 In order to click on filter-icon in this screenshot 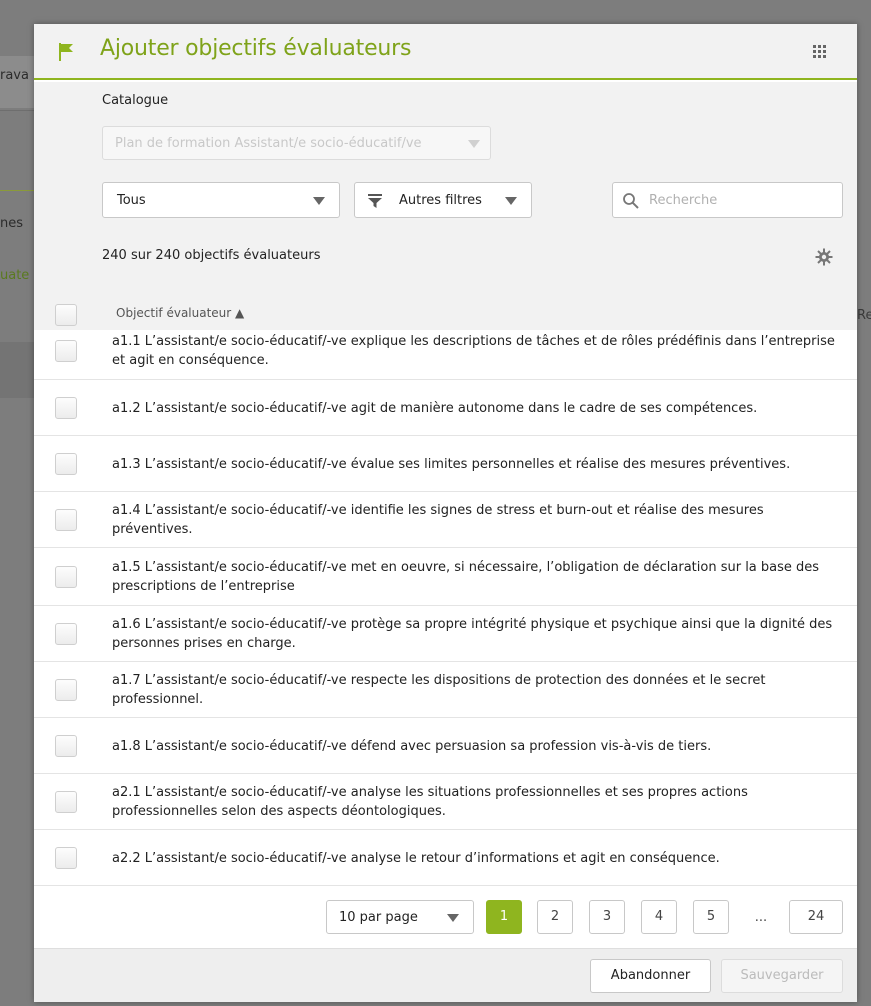, I will do `click(375, 201)`.